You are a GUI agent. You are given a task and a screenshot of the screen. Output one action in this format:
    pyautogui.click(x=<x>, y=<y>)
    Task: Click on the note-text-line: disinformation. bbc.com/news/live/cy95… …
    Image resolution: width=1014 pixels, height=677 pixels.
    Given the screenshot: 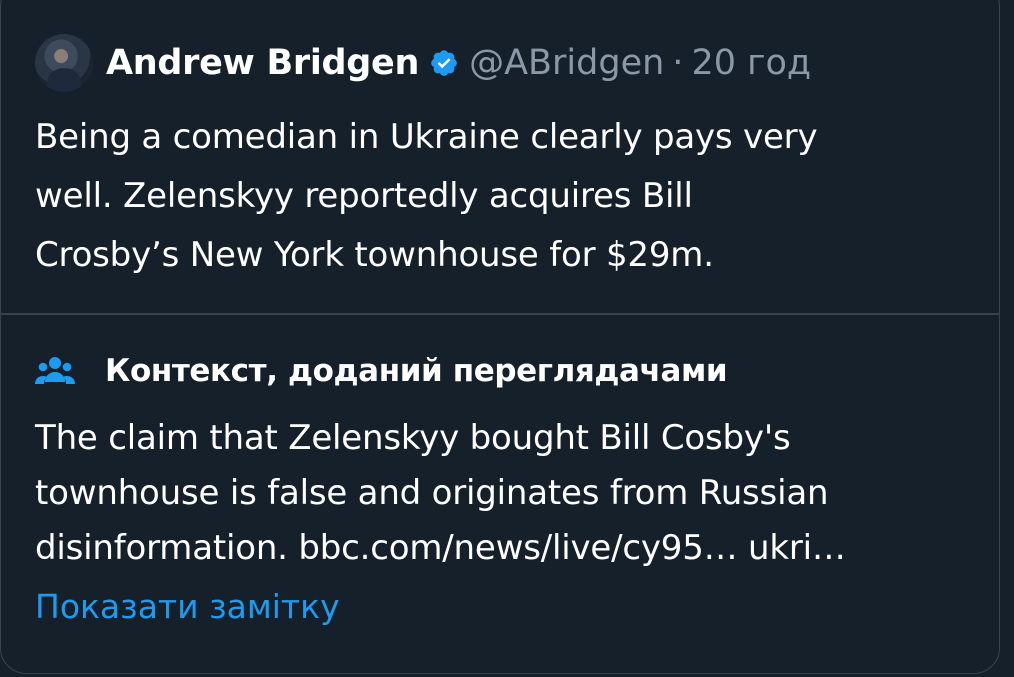 What is the action you would take?
    pyautogui.click(x=502, y=548)
    